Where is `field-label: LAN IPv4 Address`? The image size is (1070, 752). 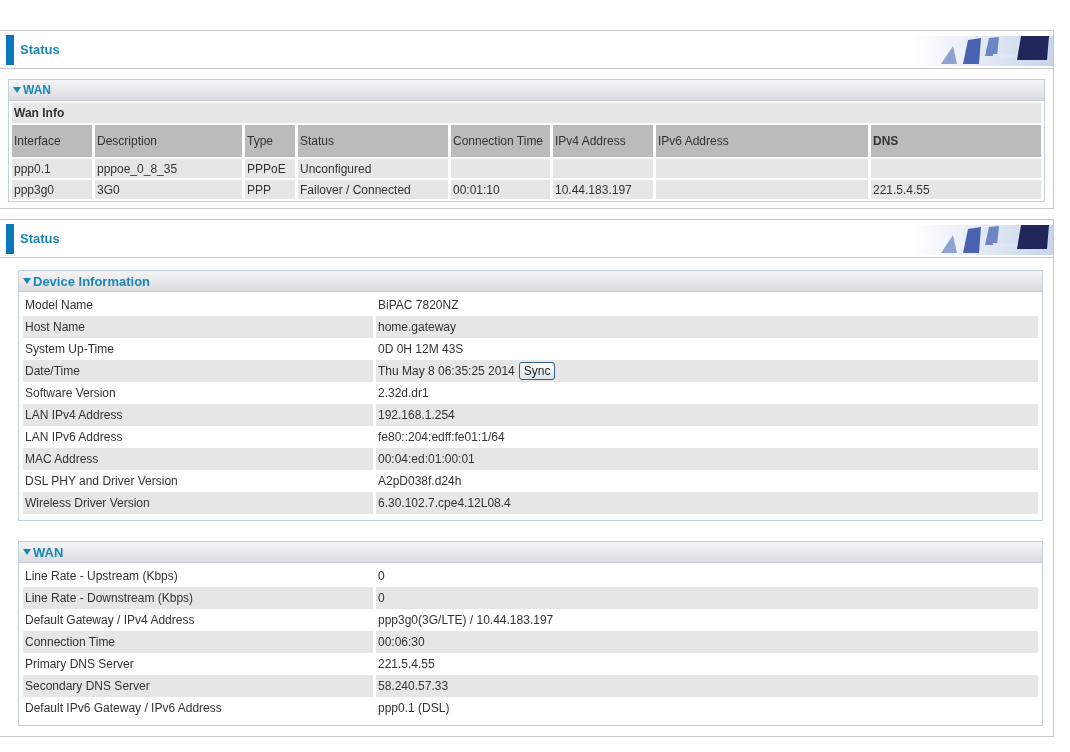
field-label: LAN IPv4 Address is located at coordinates (198, 415).